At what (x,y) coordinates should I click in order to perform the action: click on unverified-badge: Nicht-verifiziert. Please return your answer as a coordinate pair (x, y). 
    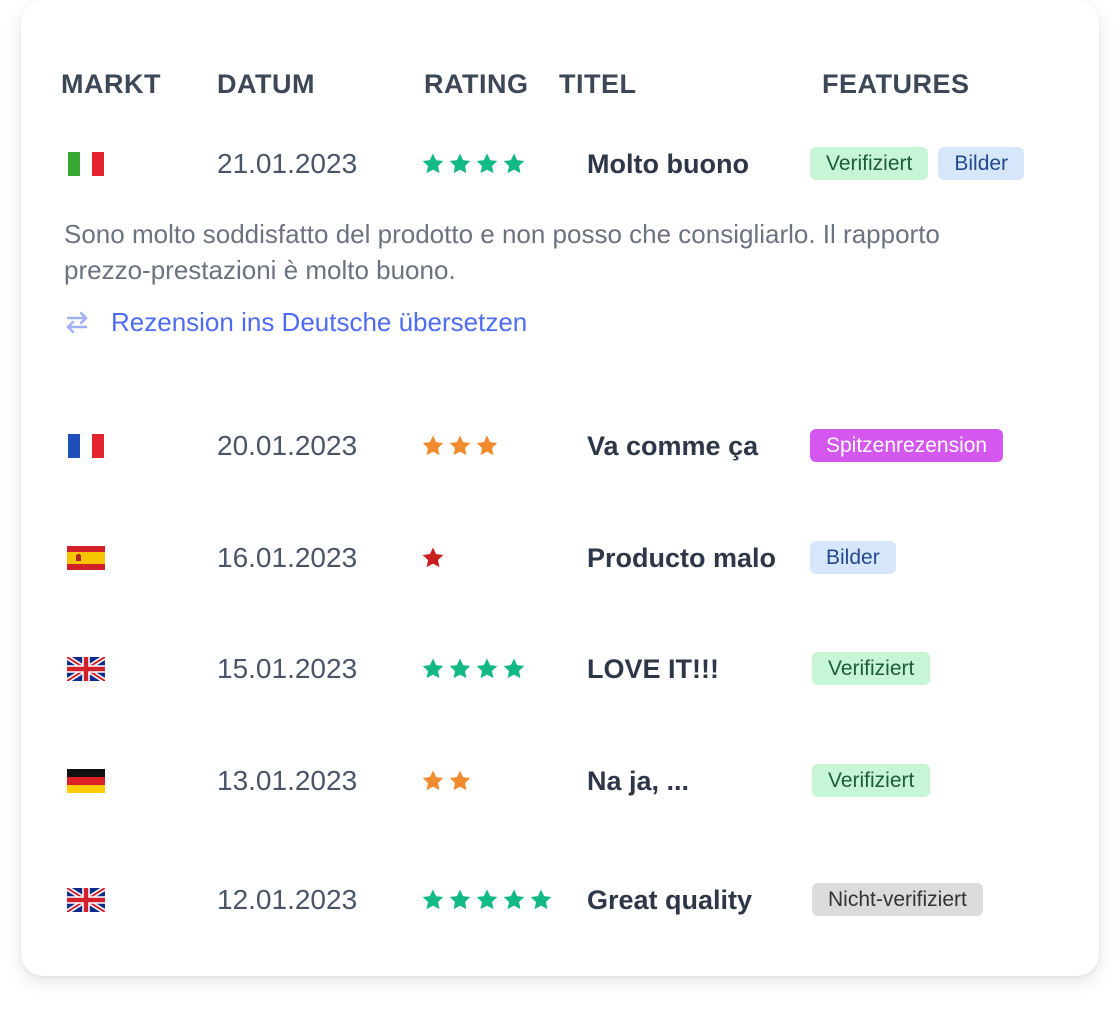
    Looking at the image, I should click on (897, 899).